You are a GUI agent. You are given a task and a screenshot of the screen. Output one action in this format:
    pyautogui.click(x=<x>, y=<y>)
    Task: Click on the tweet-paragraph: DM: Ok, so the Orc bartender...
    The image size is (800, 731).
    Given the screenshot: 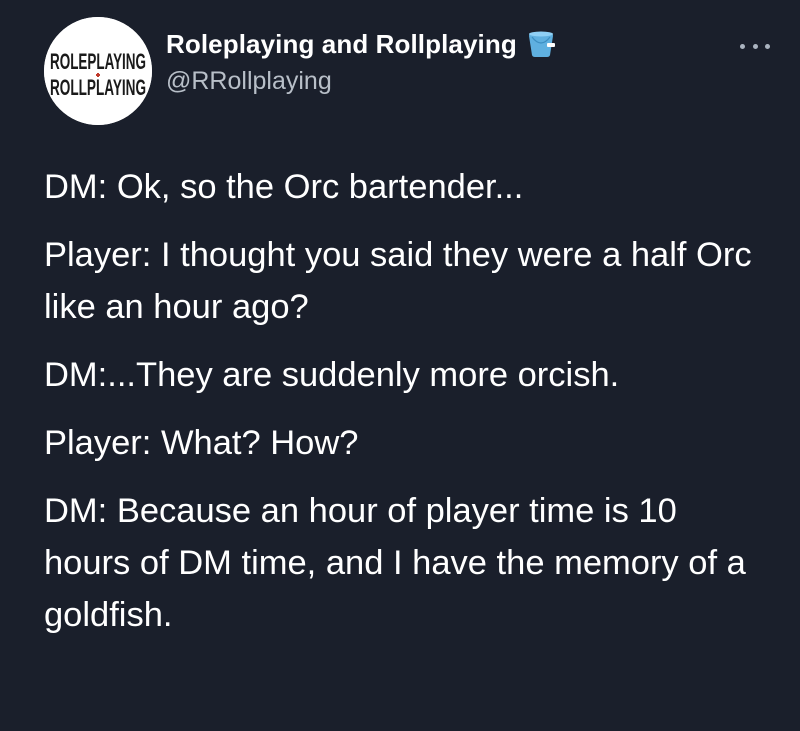 What is the action you would take?
    pyautogui.click(x=284, y=187)
    